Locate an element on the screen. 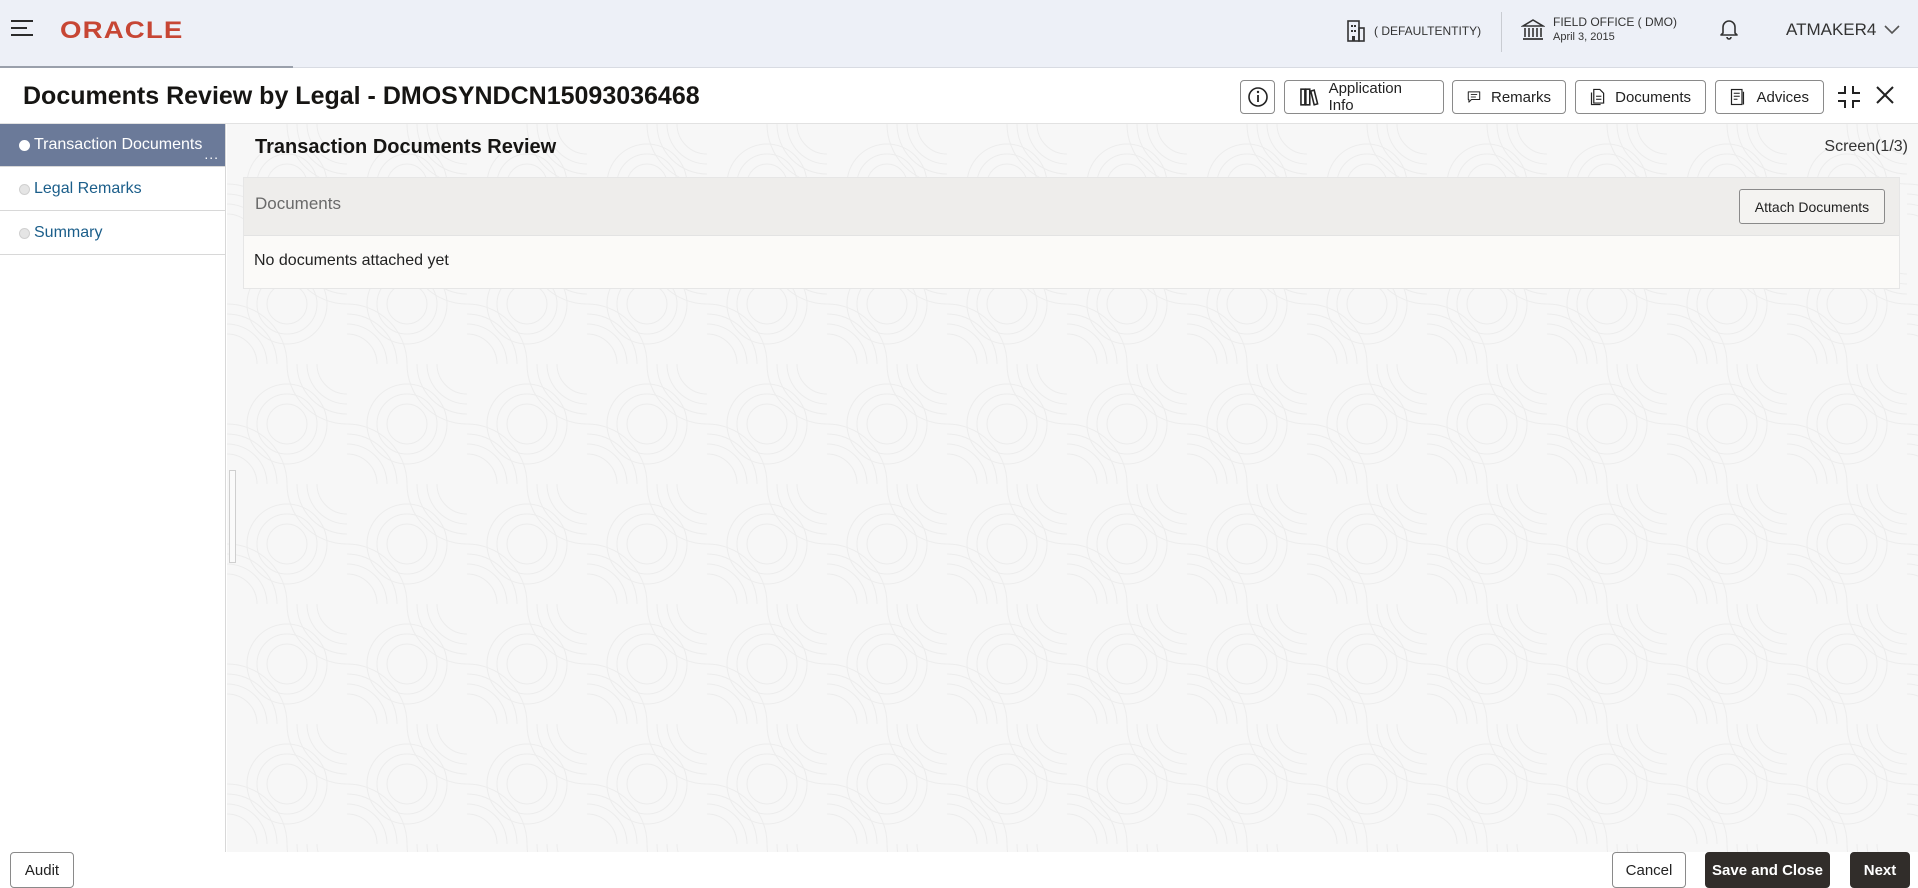  info-button is located at coordinates (1257, 97).